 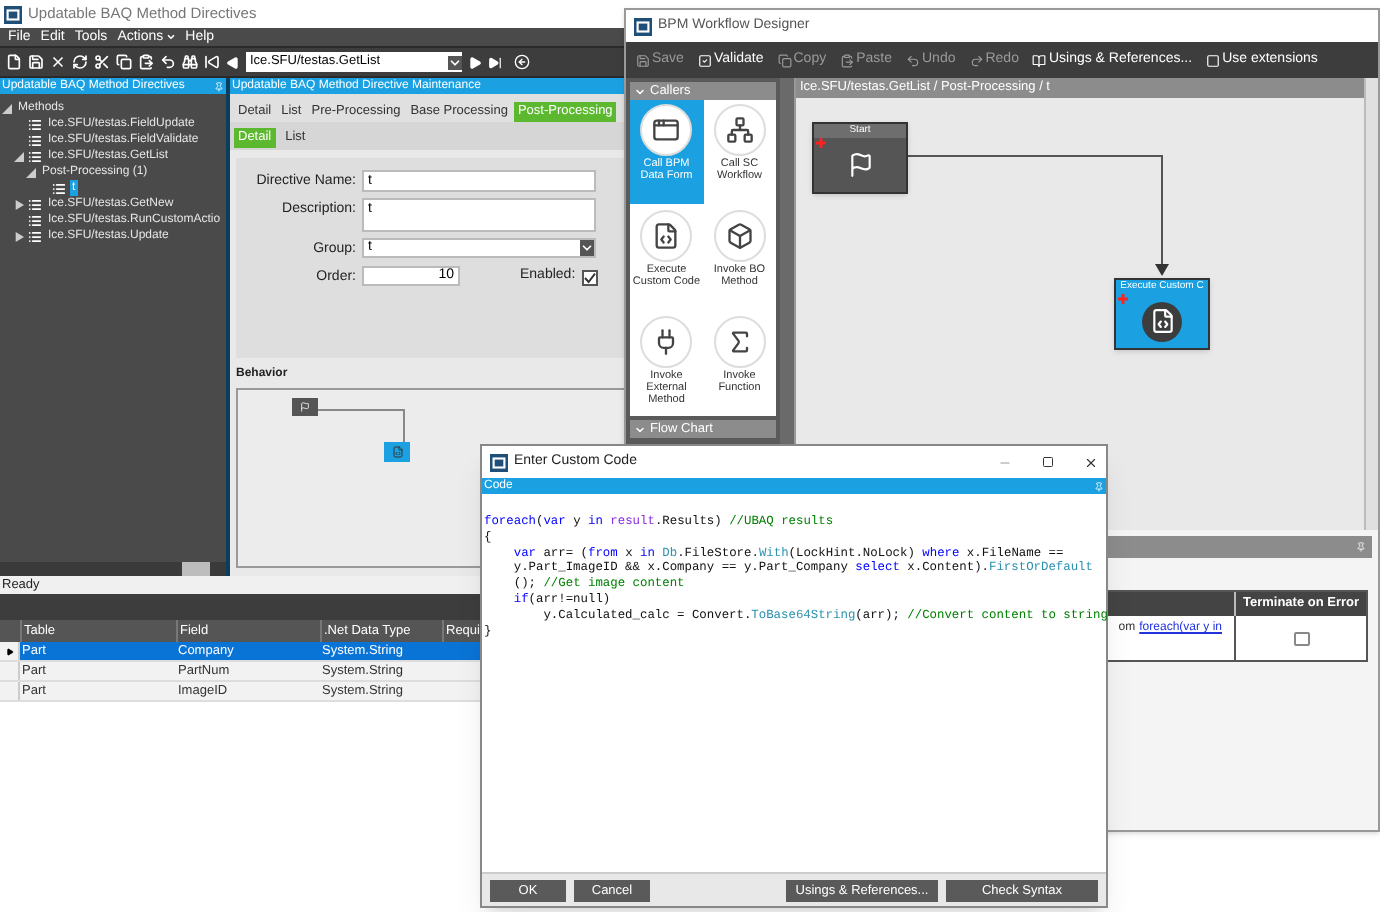 I want to click on new-file-icon, so click(x=14, y=62).